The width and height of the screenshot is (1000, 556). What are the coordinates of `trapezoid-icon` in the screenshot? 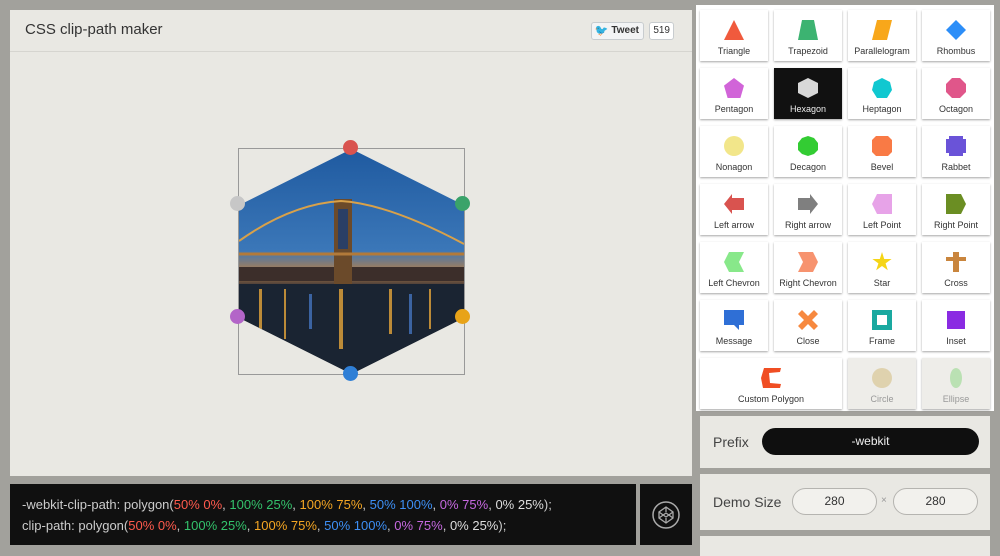 It's located at (808, 30).